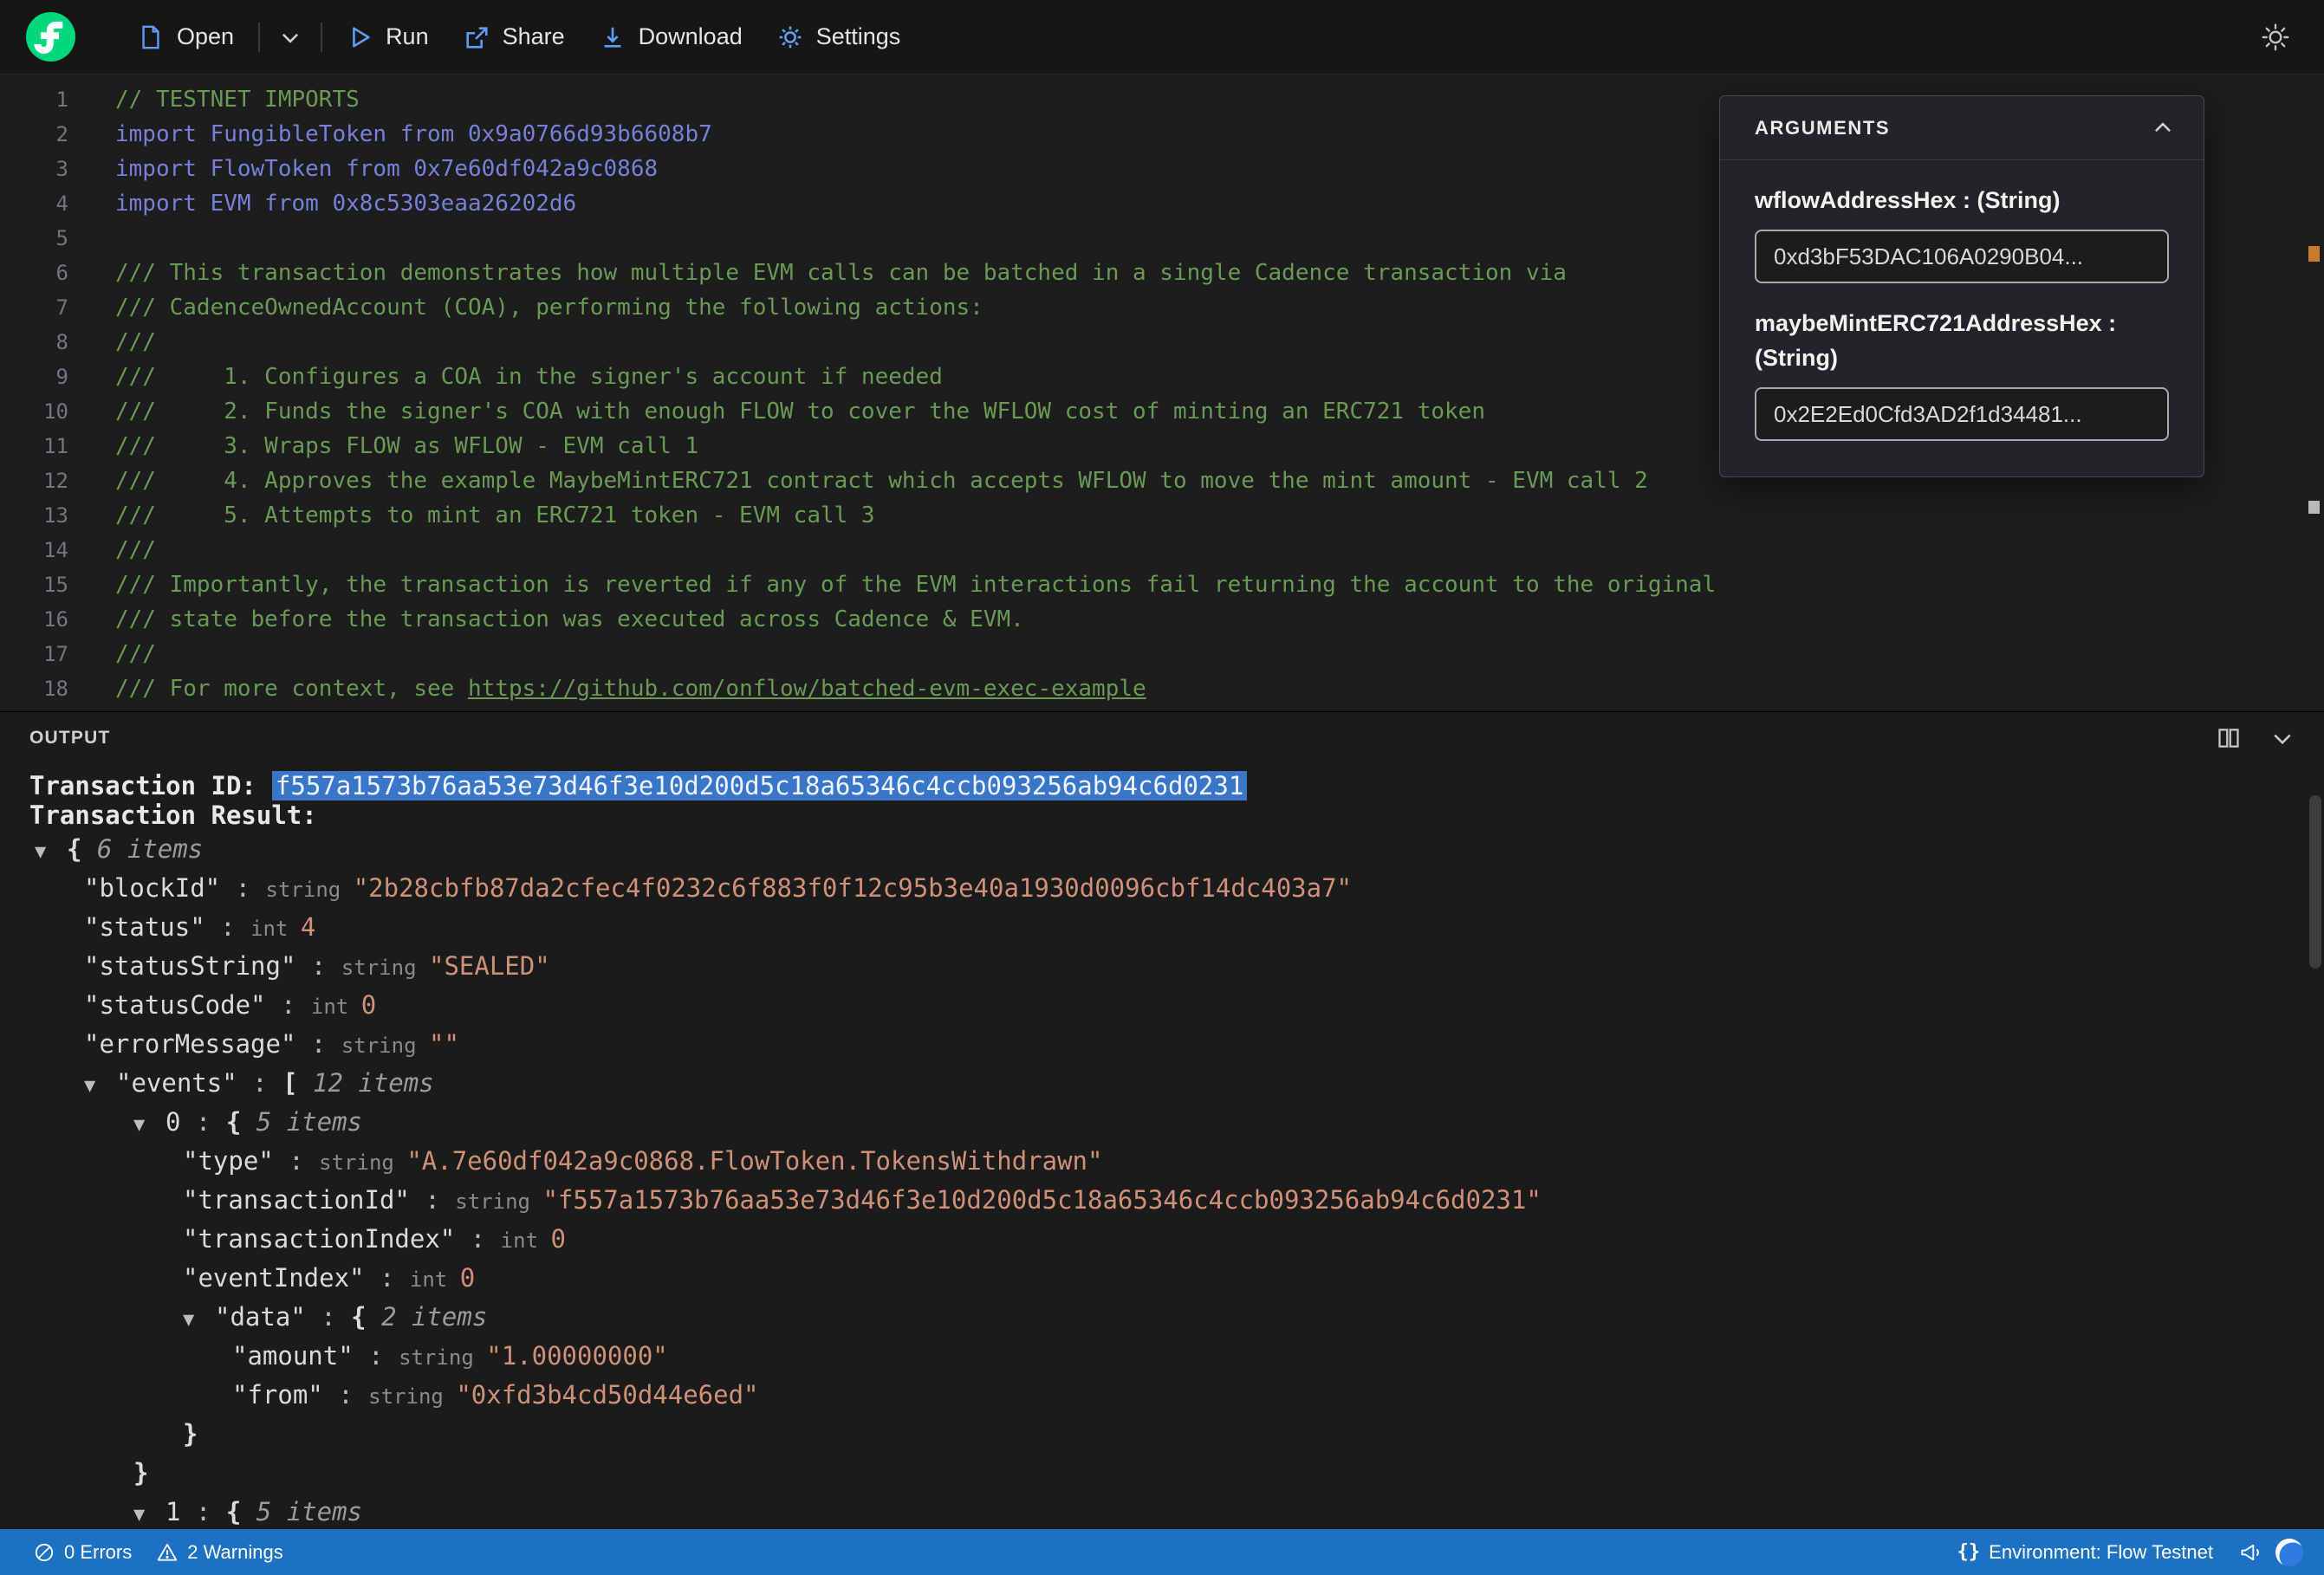 The height and width of the screenshot is (1575, 2324). What do you see at coordinates (1162, 1122) in the screenshot?
I see `json-tree-row: ▼ 0 : { 5 items` at bounding box center [1162, 1122].